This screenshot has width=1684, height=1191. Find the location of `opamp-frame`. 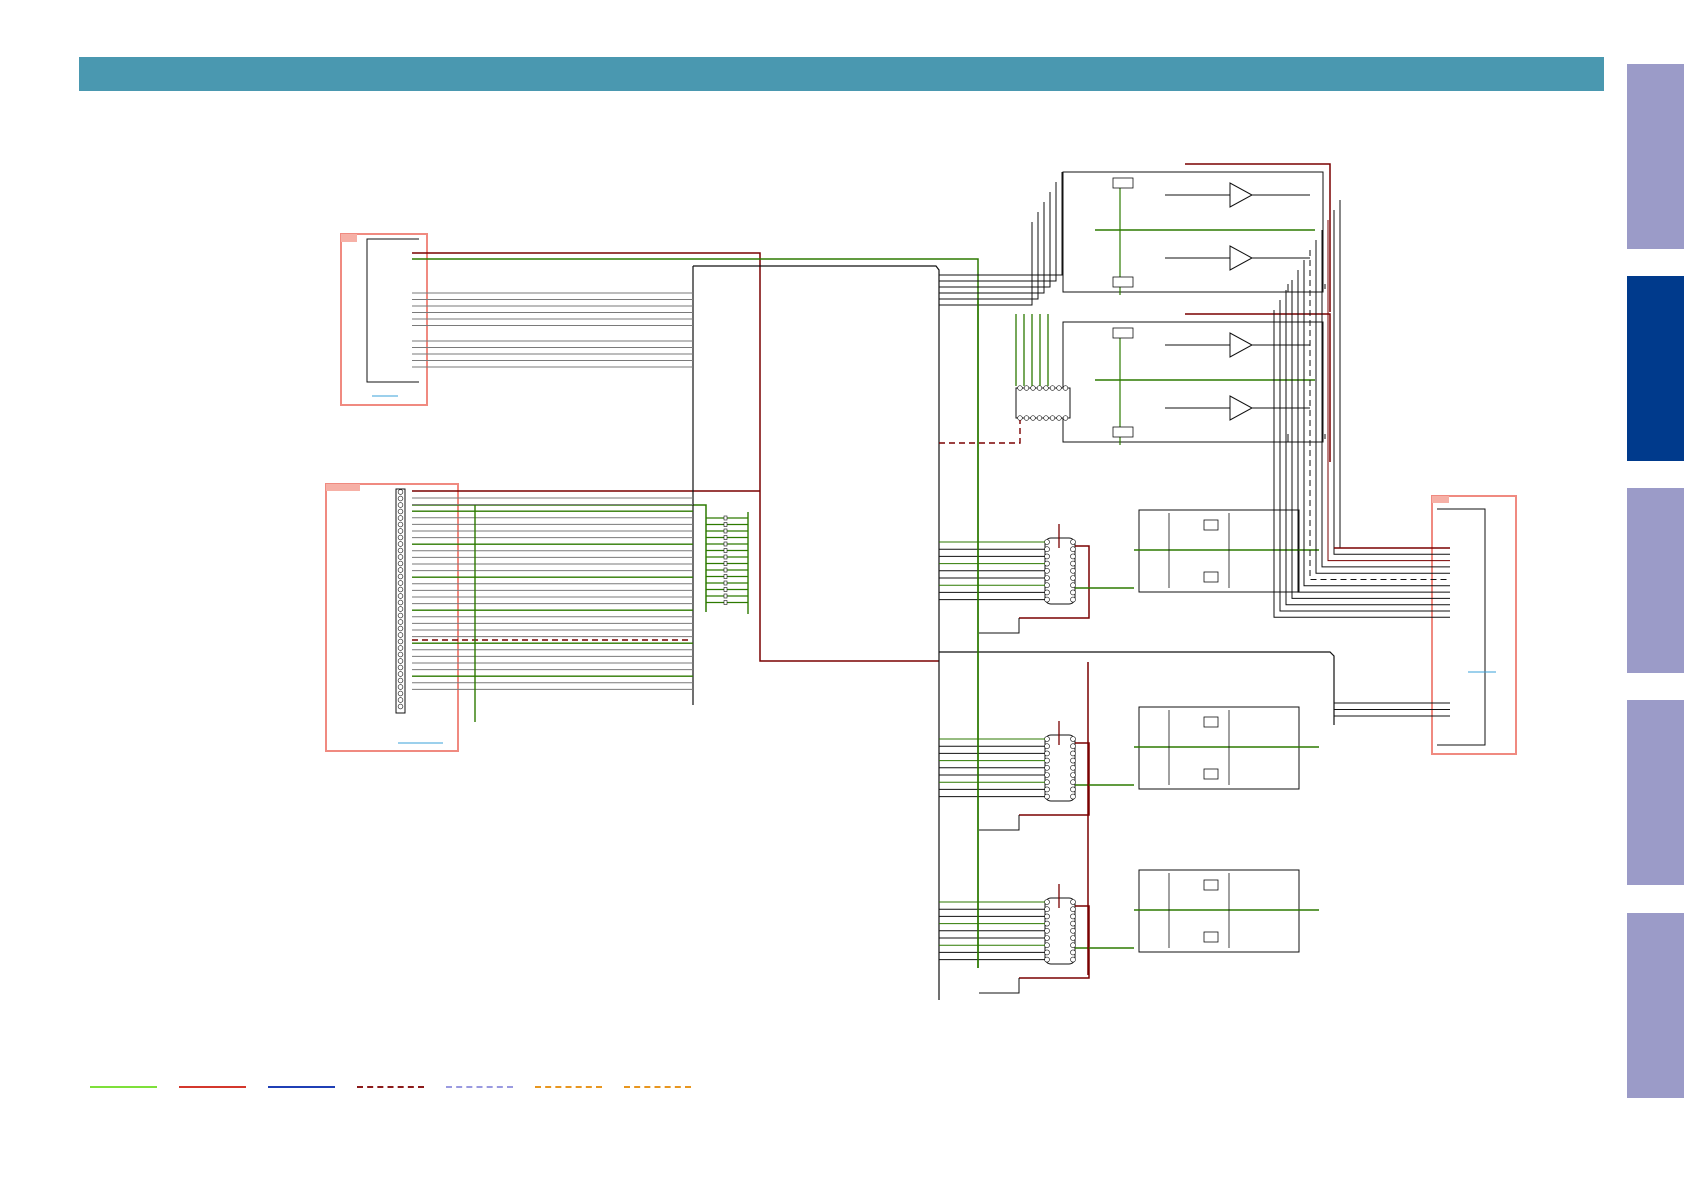

opamp-frame is located at coordinates (1193, 232).